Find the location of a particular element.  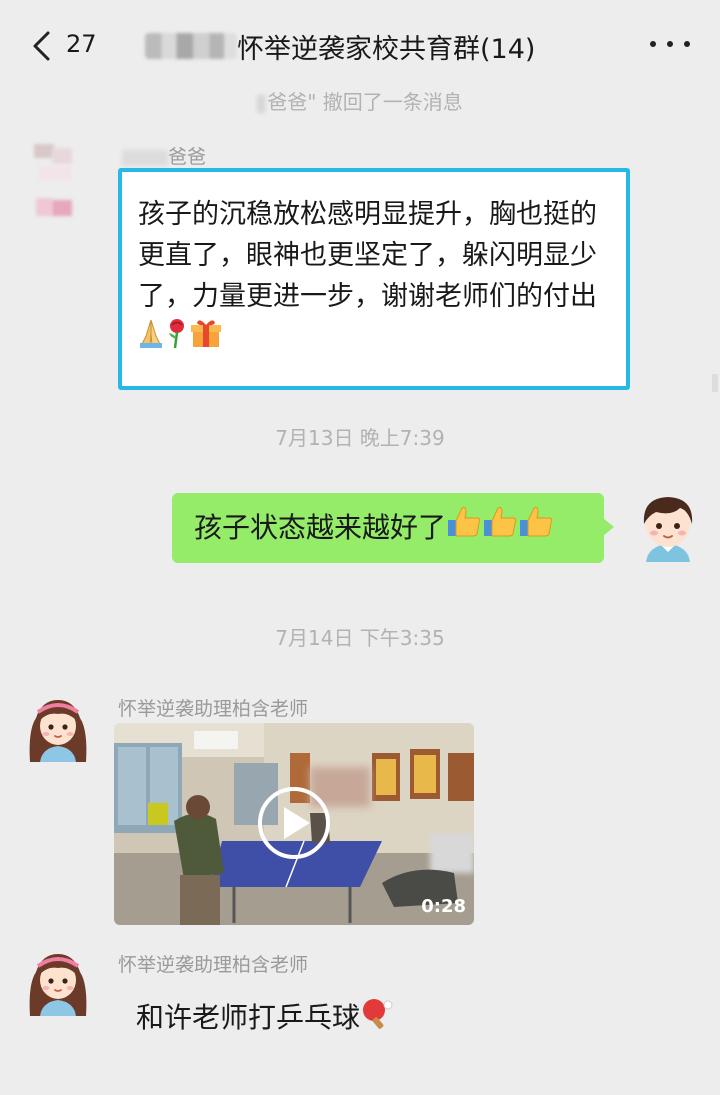

rose-emoji-icon is located at coordinates (177, 339).